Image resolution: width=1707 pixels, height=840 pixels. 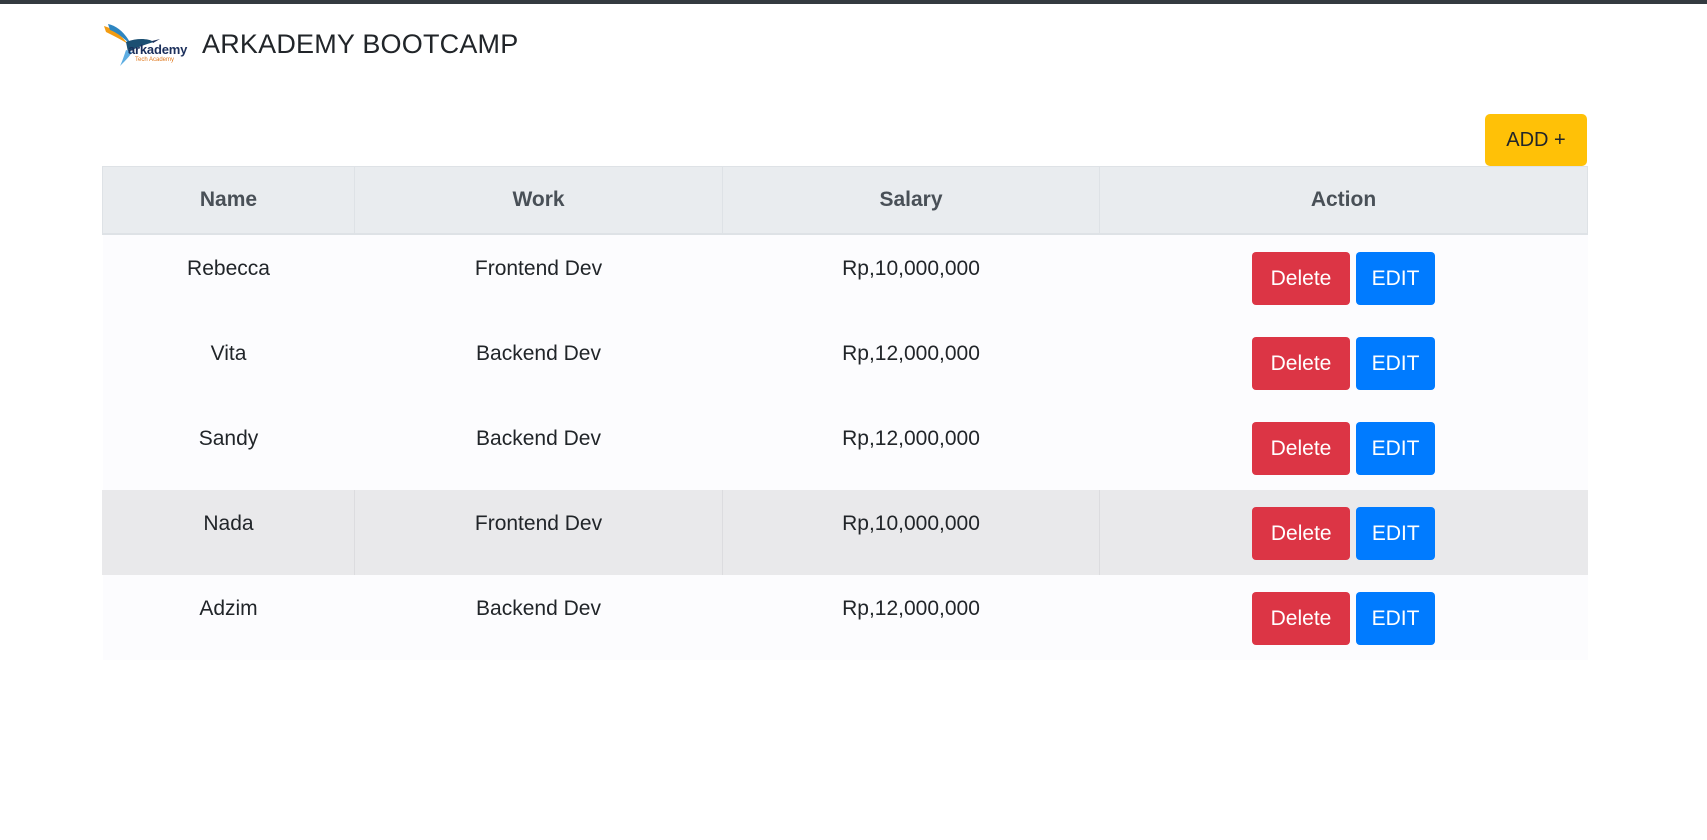 What do you see at coordinates (360, 44) in the screenshot?
I see `brand-title: ARKADEMY BOOTCAMP` at bounding box center [360, 44].